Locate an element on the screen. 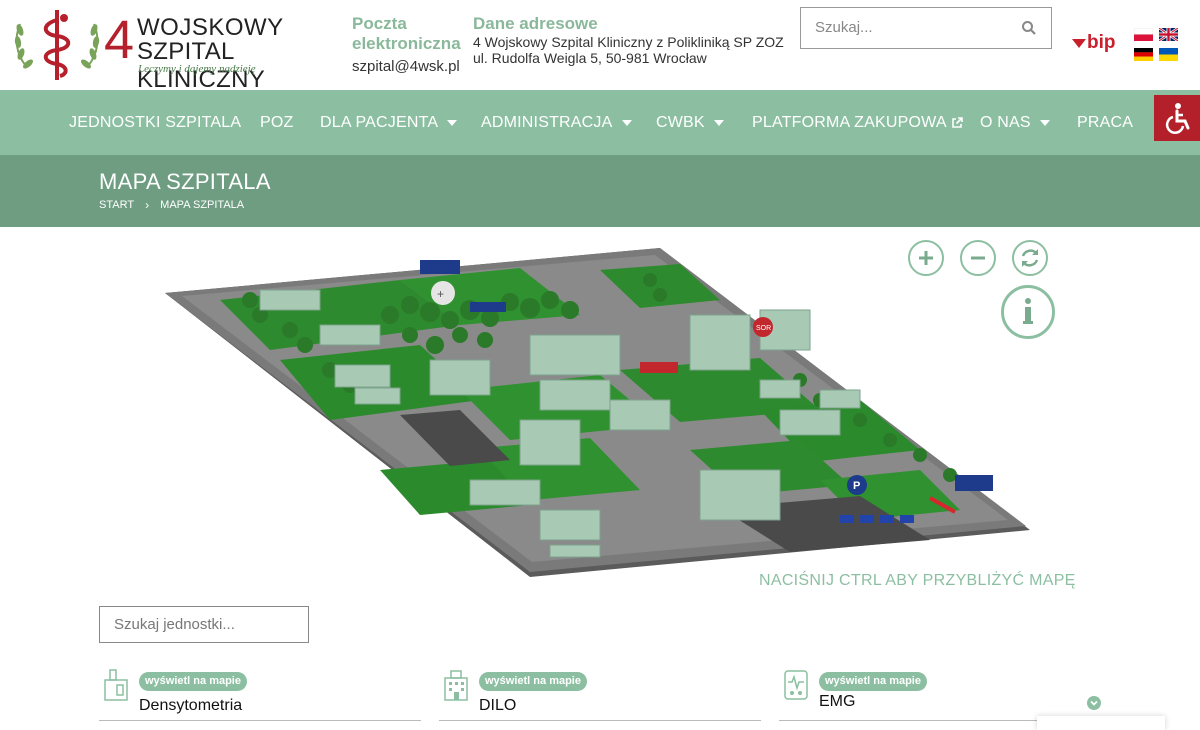  chevron-down-icon is located at coordinates (1094, 703).